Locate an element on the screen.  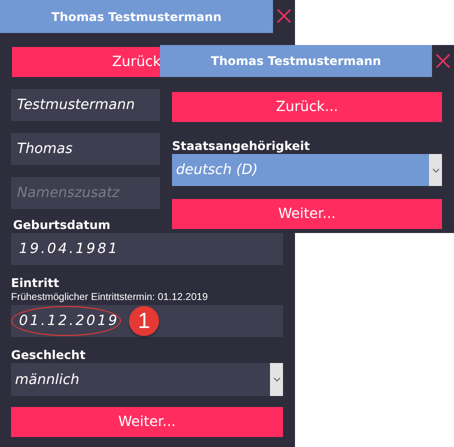
date-field: 19.04.1981 is located at coordinates (147, 249).